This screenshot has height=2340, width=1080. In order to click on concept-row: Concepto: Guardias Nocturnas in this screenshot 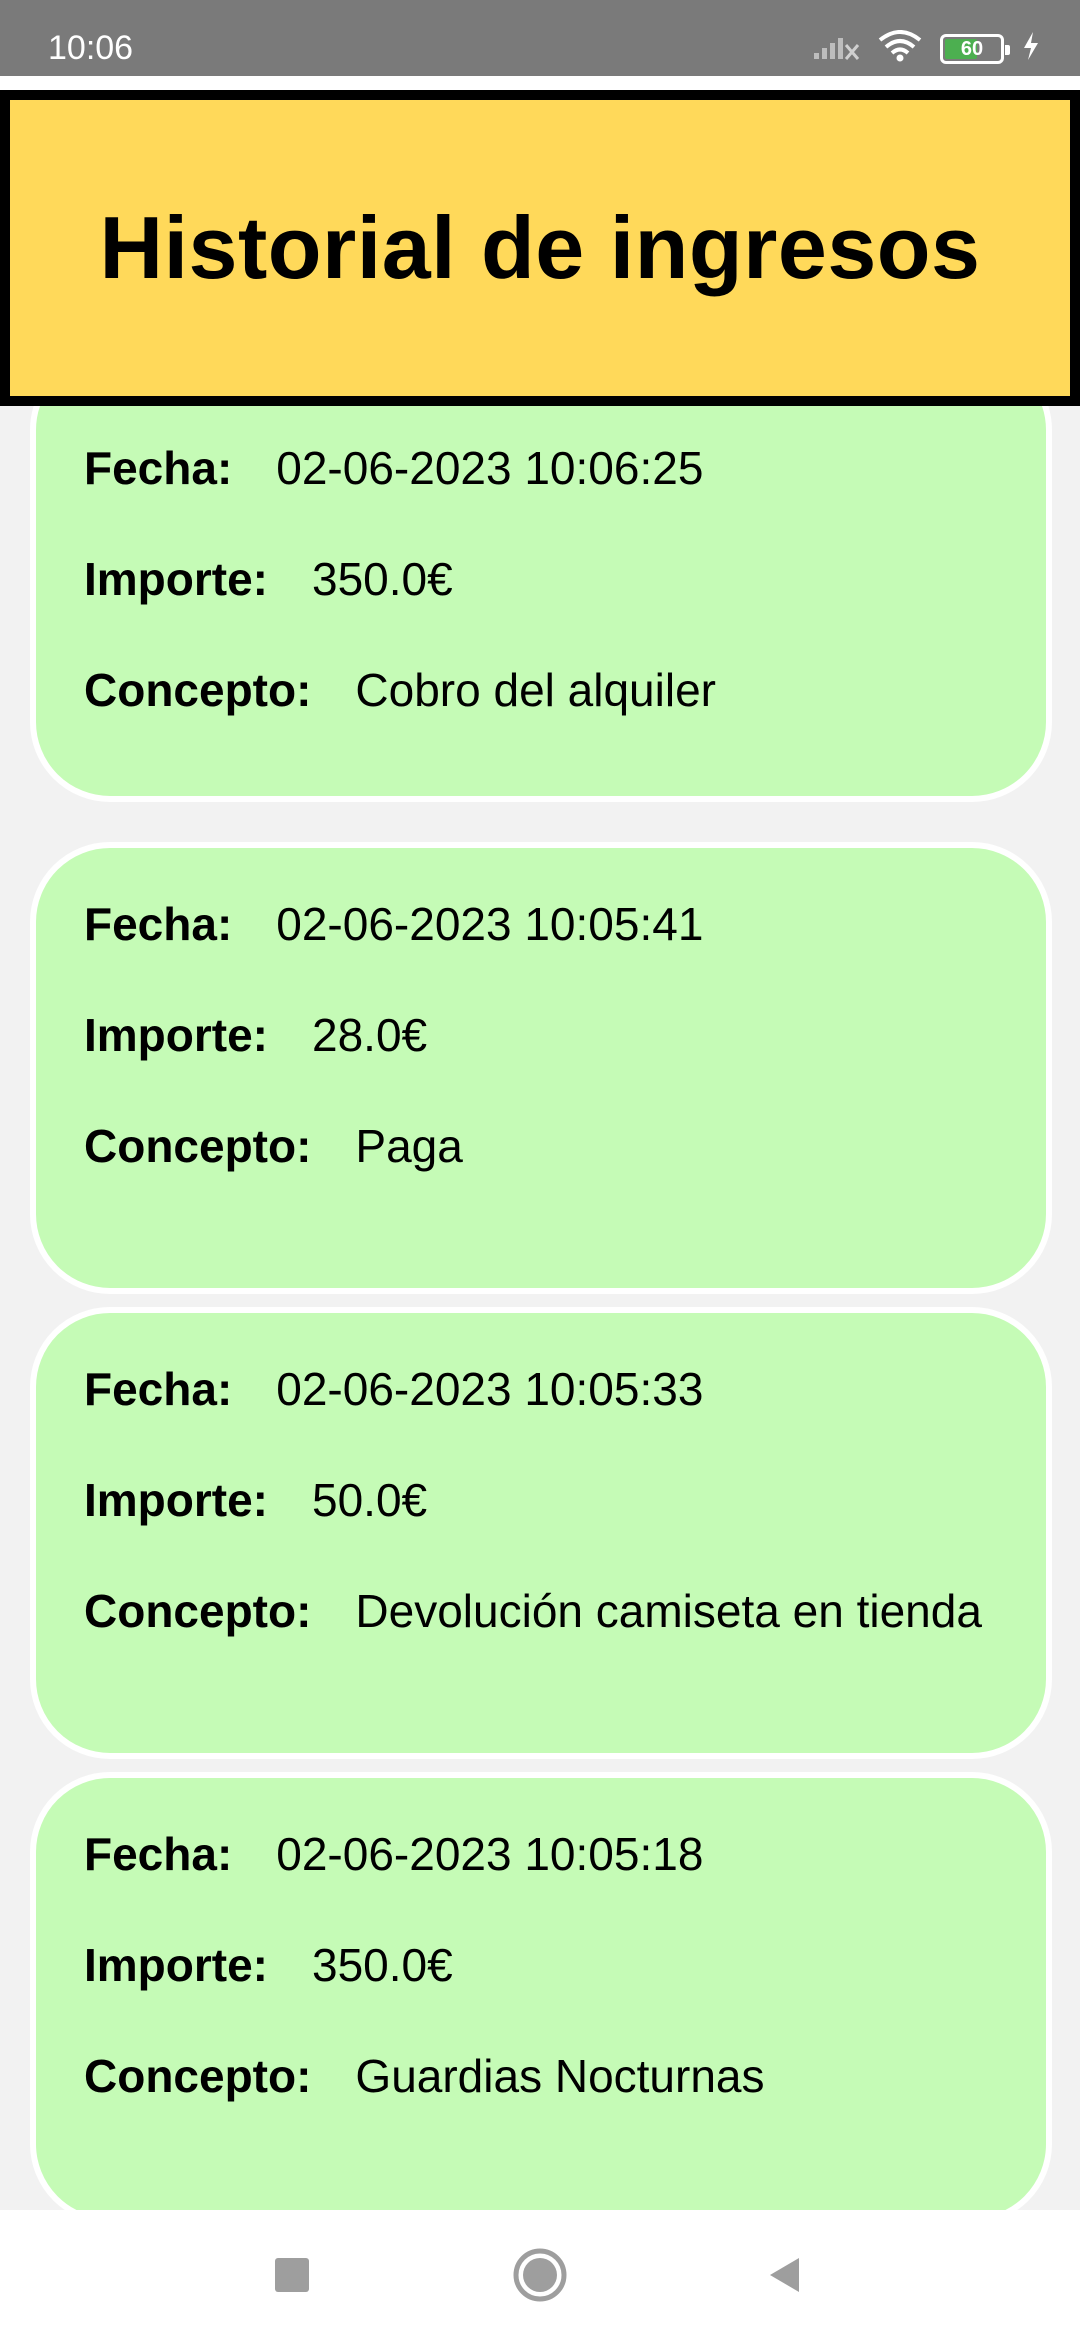, I will do `click(424, 2076)`.